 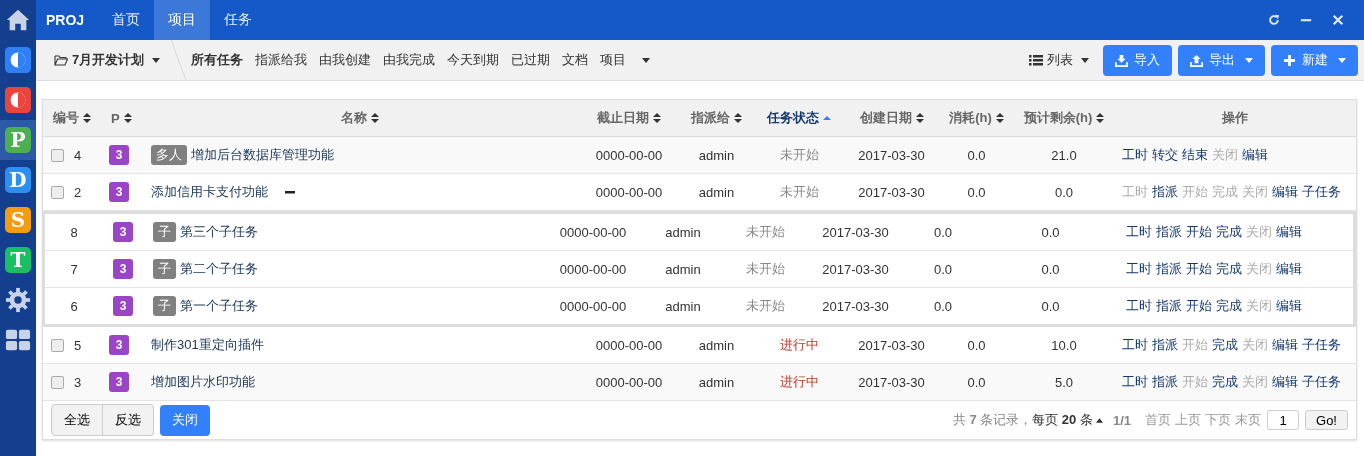 What do you see at coordinates (66, 118) in the screenshot?
I see `column-header: 编号` at bounding box center [66, 118].